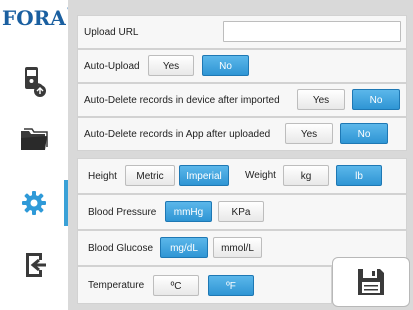 Image resolution: width=413 pixels, height=310 pixels. Describe the element at coordinates (34, 18) in the screenshot. I see `logo-text: FORA` at that location.